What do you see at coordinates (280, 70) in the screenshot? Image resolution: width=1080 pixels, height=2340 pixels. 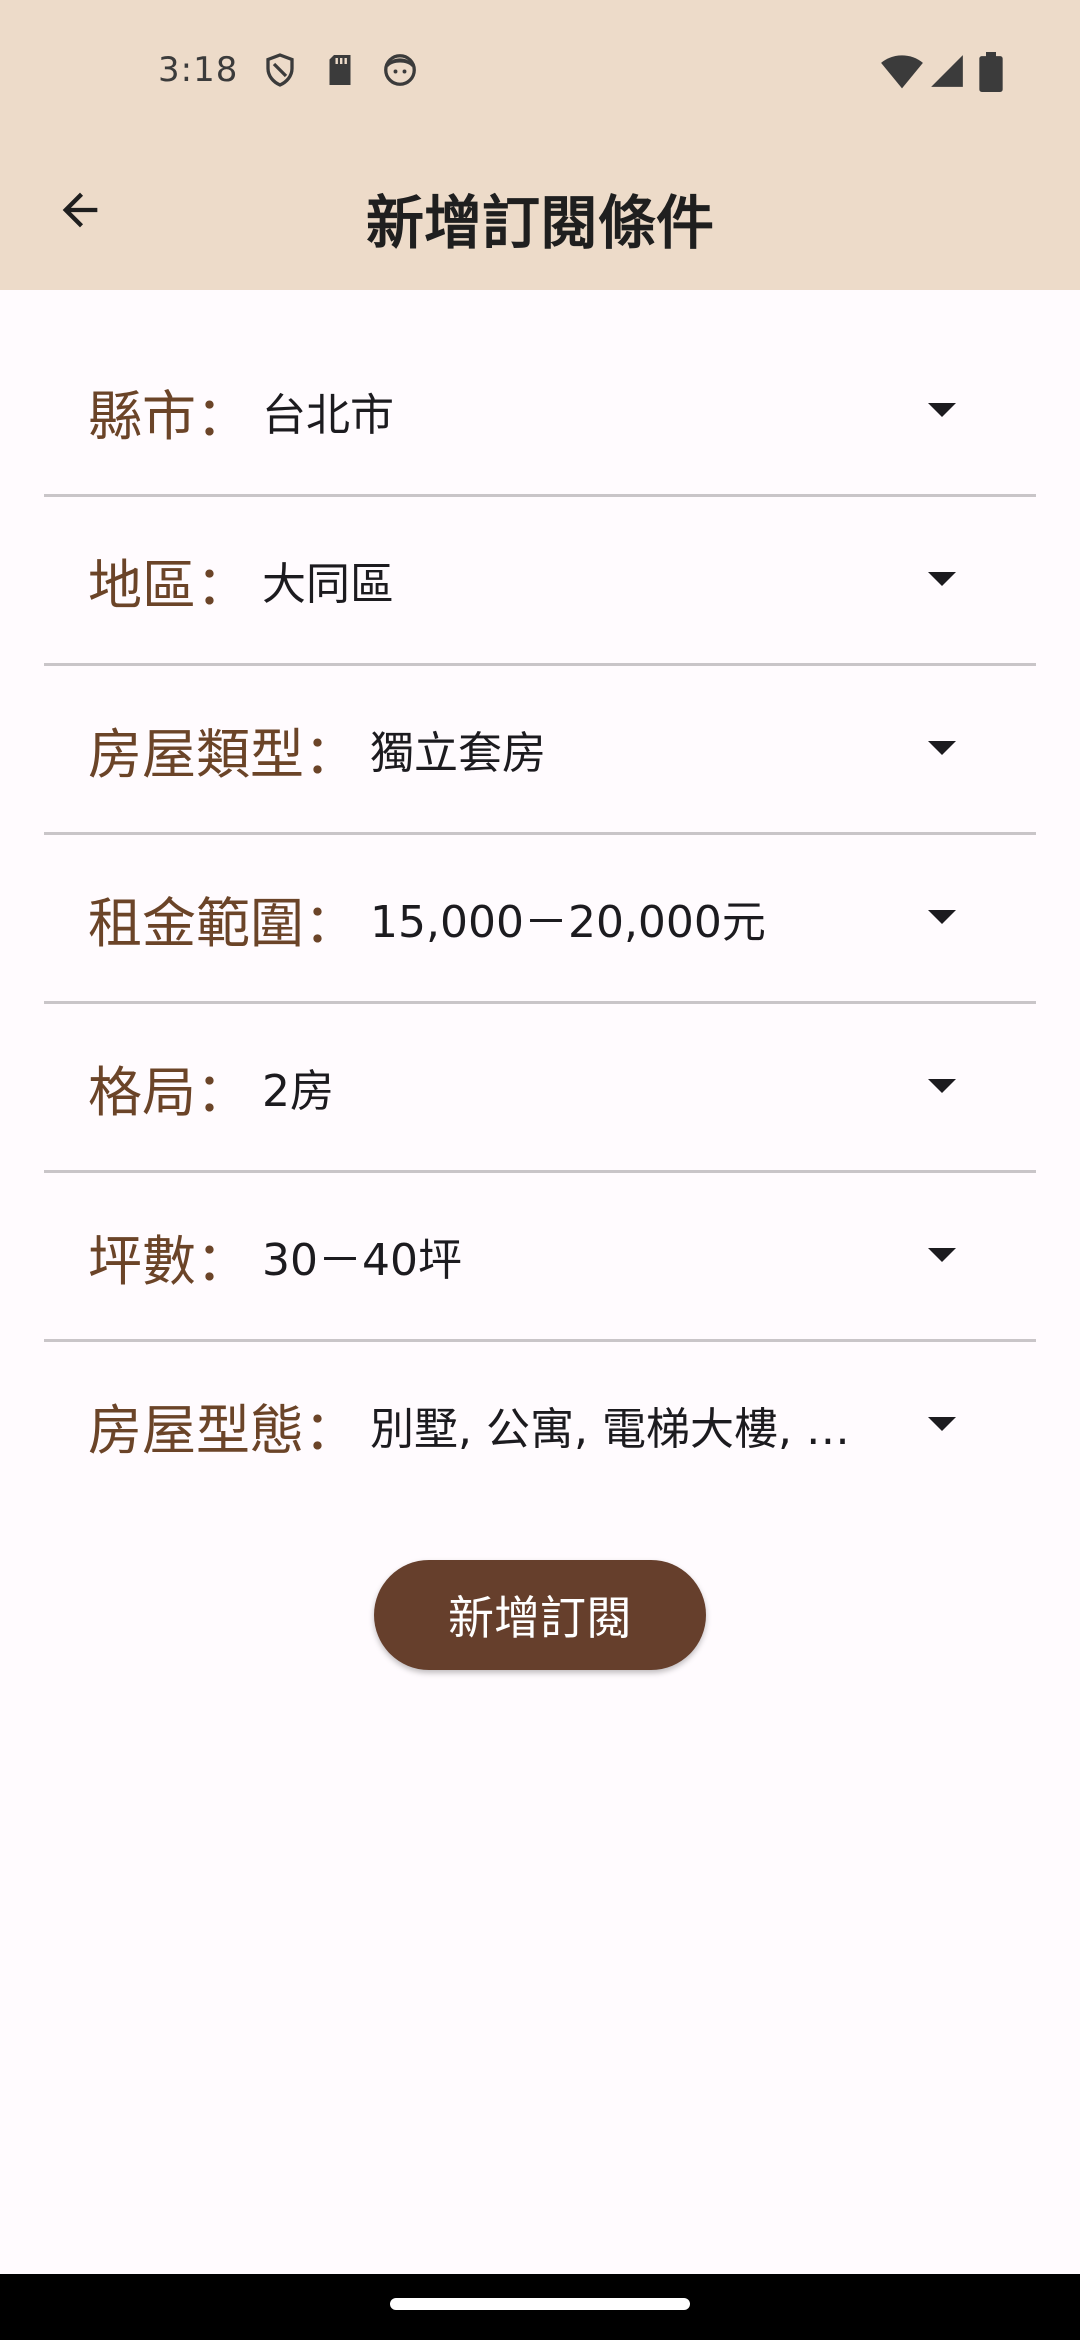 I see `shield-icon` at bounding box center [280, 70].